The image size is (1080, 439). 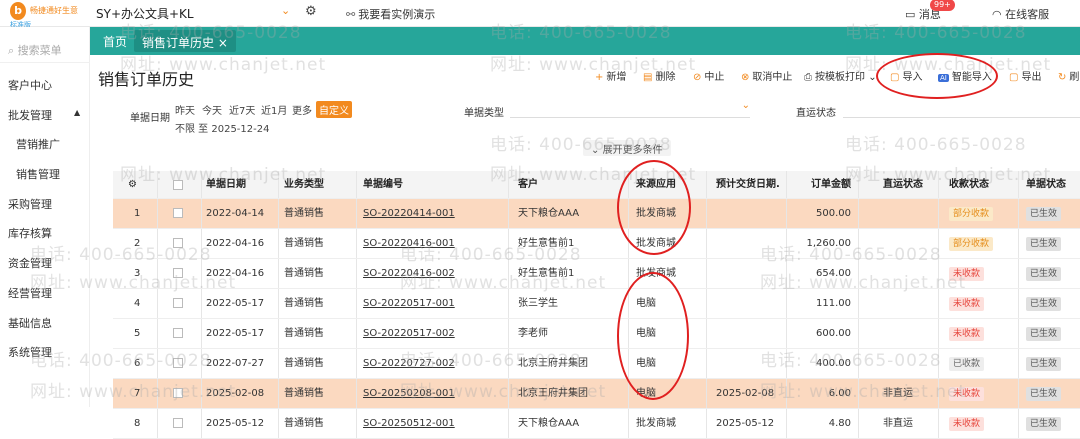 I want to click on tab-strip: 首页 销售订单历史 ×, so click(x=585, y=41).